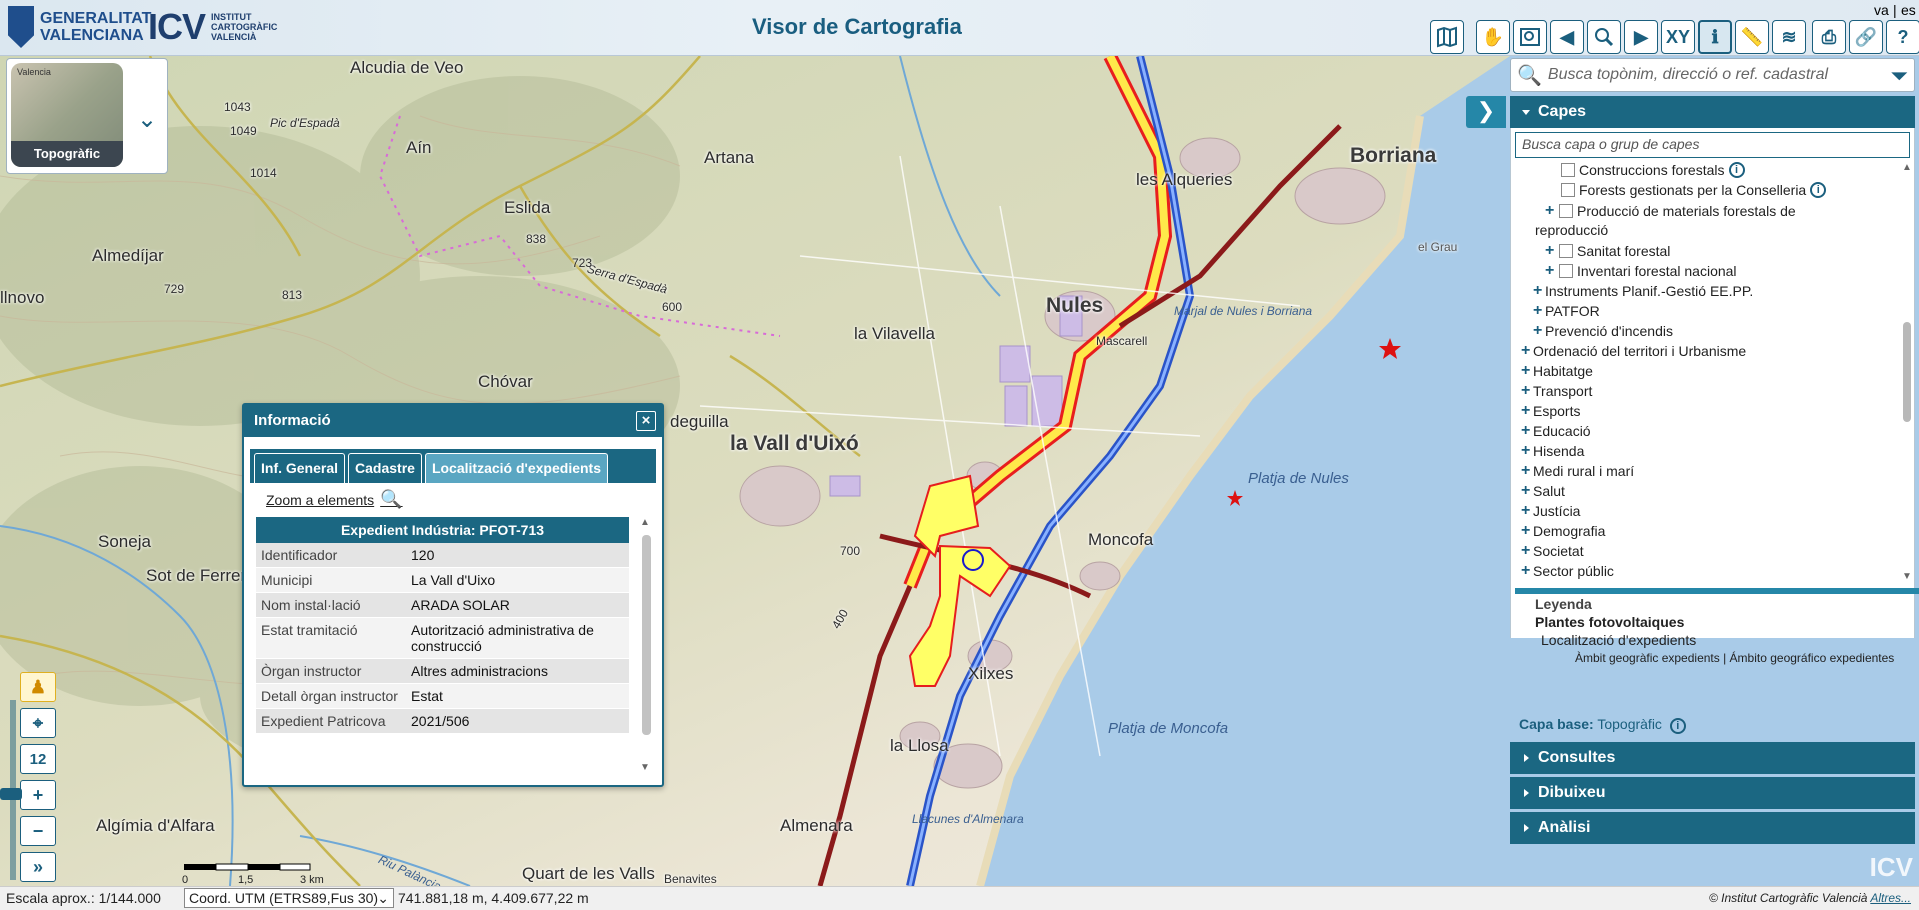  What do you see at coordinates (1530, 37) in the screenshot?
I see `zoom-box-button` at bounding box center [1530, 37].